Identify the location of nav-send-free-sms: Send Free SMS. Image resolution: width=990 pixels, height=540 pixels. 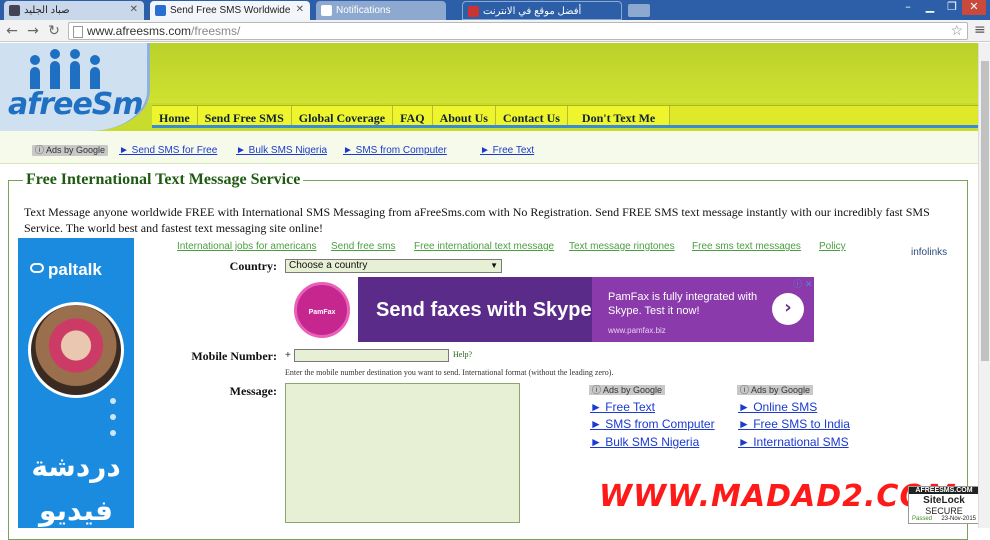
(245, 115).